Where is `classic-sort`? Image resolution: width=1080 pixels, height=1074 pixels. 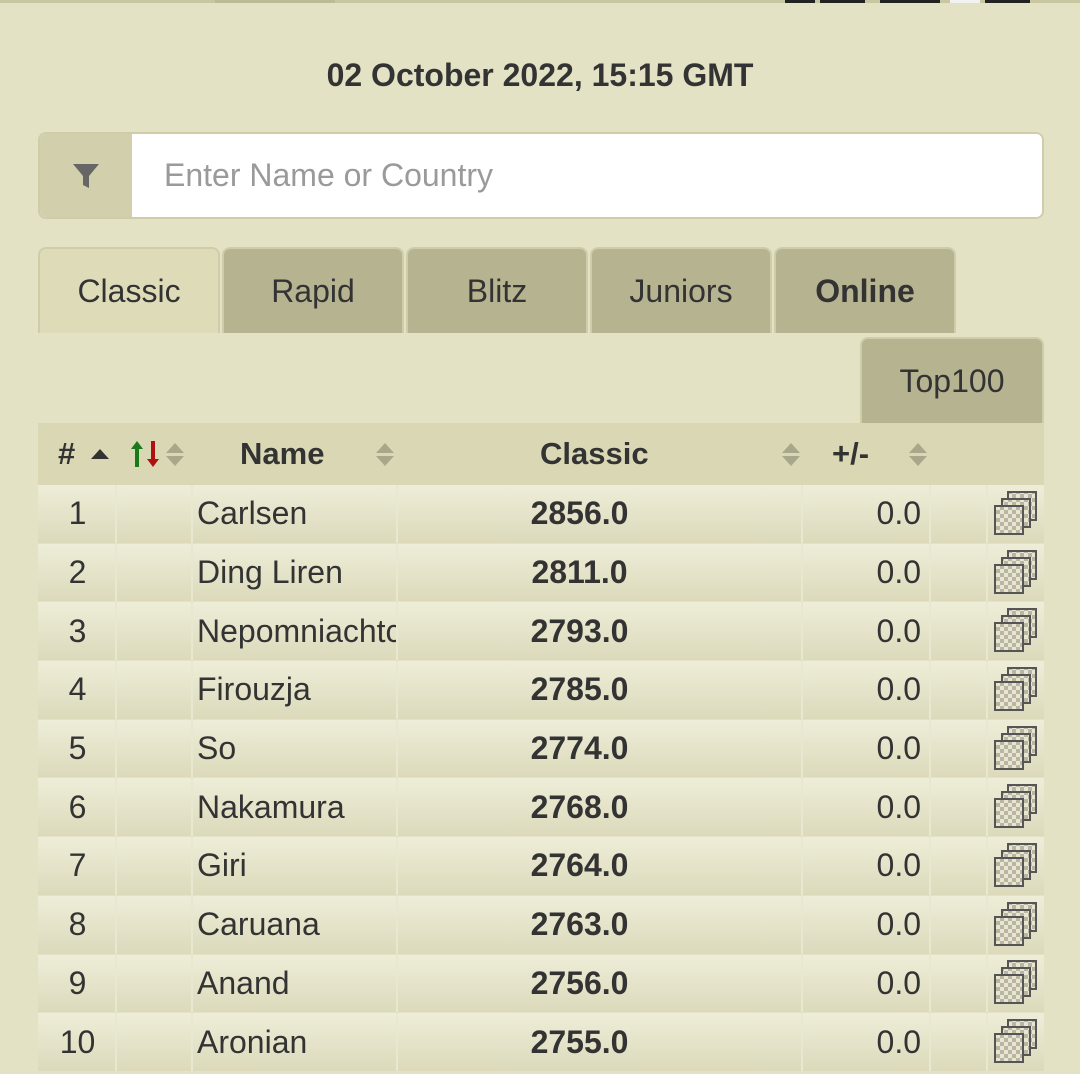
classic-sort is located at coordinates (791, 454).